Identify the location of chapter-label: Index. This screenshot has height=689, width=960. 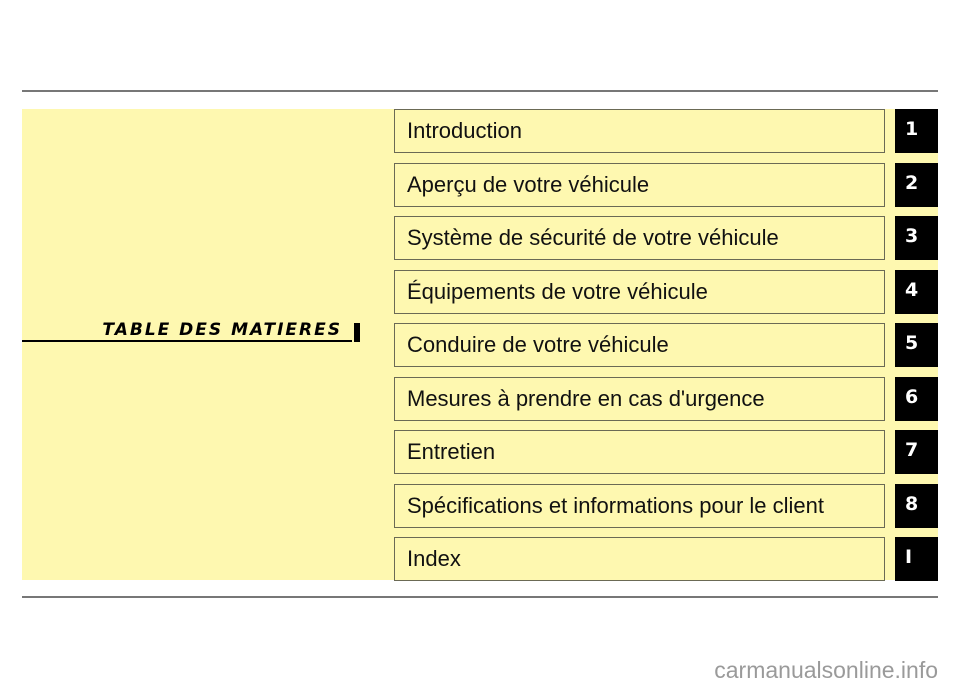
(434, 558).